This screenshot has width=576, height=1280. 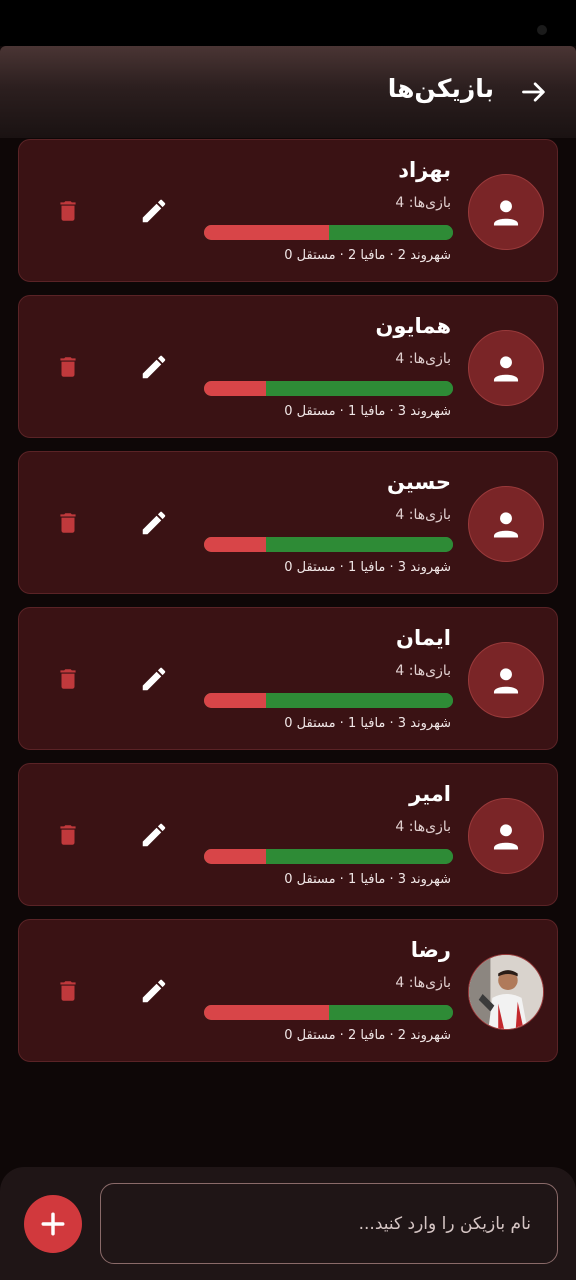 I want to click on add-player-button, so click(x=53, y=1224).